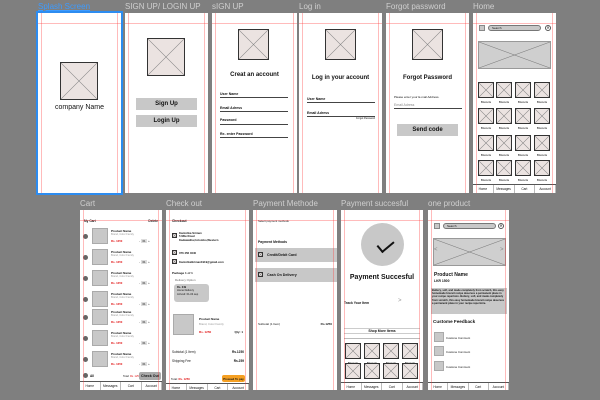 Image resolution: width=600 pixels, height=400 pixels. I want to click on cash-on-delivery-option: Cash On Delivery, so click(296, 275).